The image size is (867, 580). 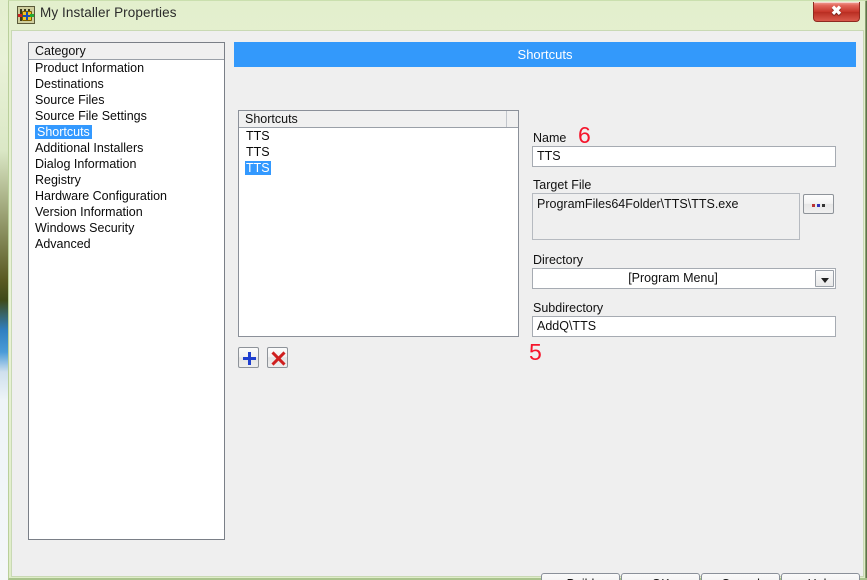 What do you see at coordinates (126, 212) in the screenshot?
I see `sidebar-item-version-information: Version Information` at bounding box center [126, 212].